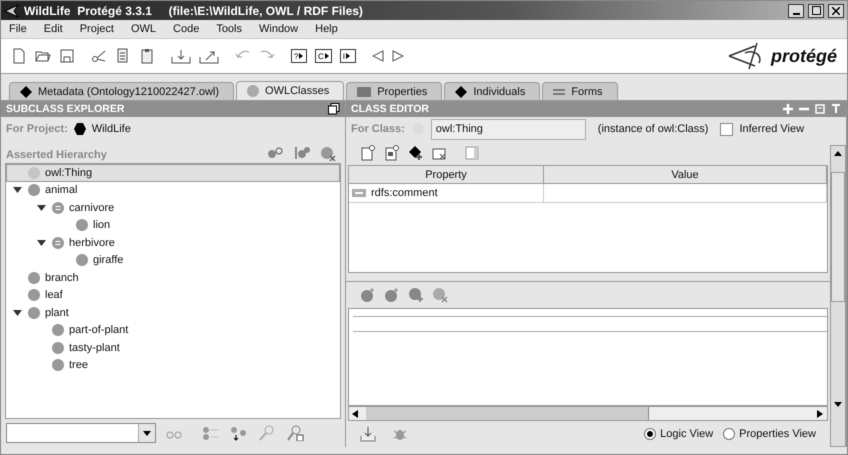 This screenshot has height=455, width=848. What do you see at coordinates (53, 29) in the screenshot?
I see `menu-item: Edit` at bounding box center [53, 29].